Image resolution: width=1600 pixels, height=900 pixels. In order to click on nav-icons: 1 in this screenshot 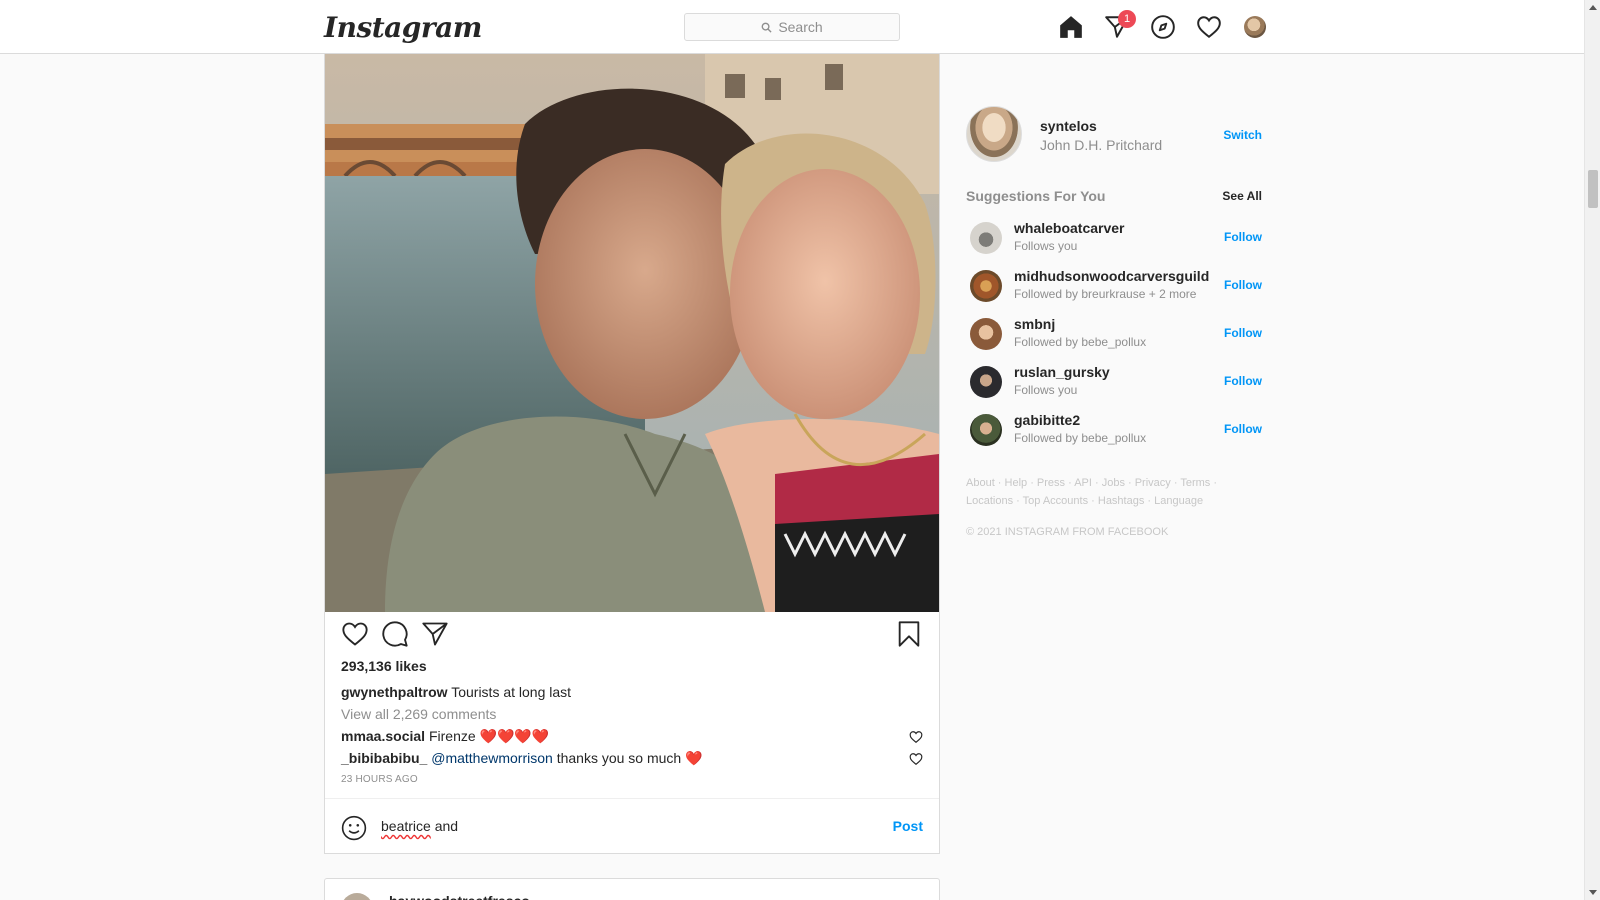, I will do `click(1162, 25)`.